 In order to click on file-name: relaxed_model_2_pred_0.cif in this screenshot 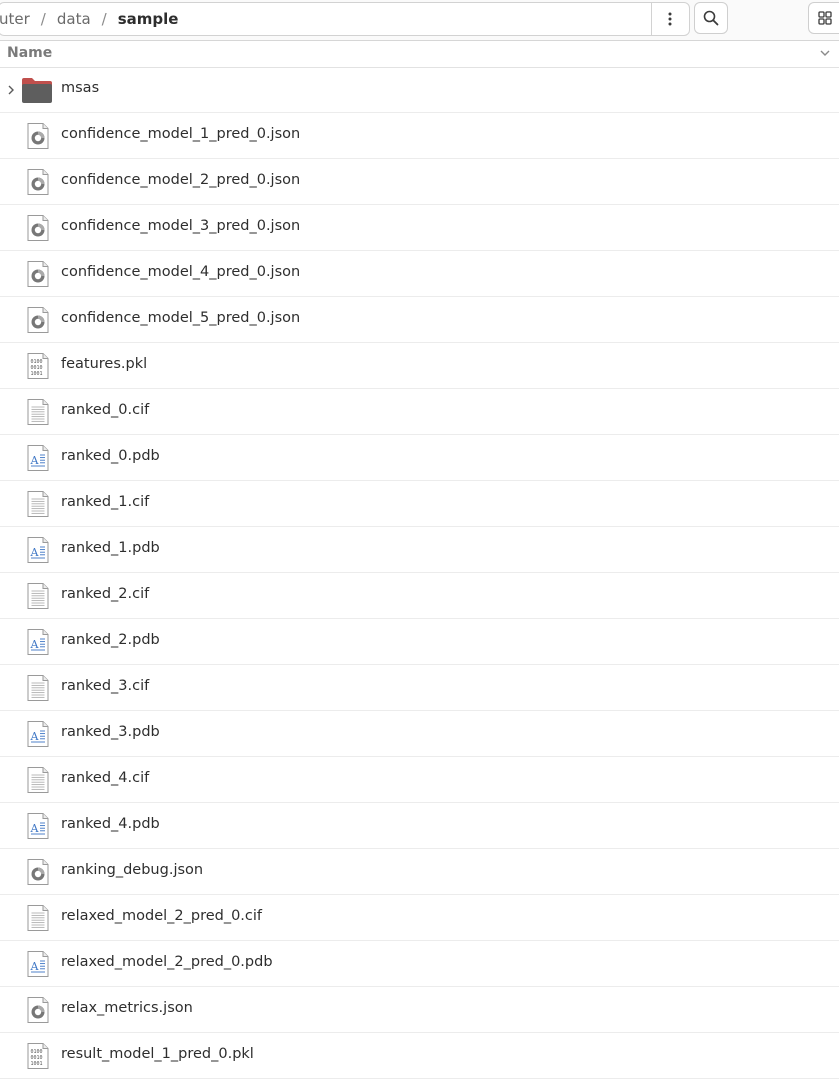, I will do `click(162, 916)`.